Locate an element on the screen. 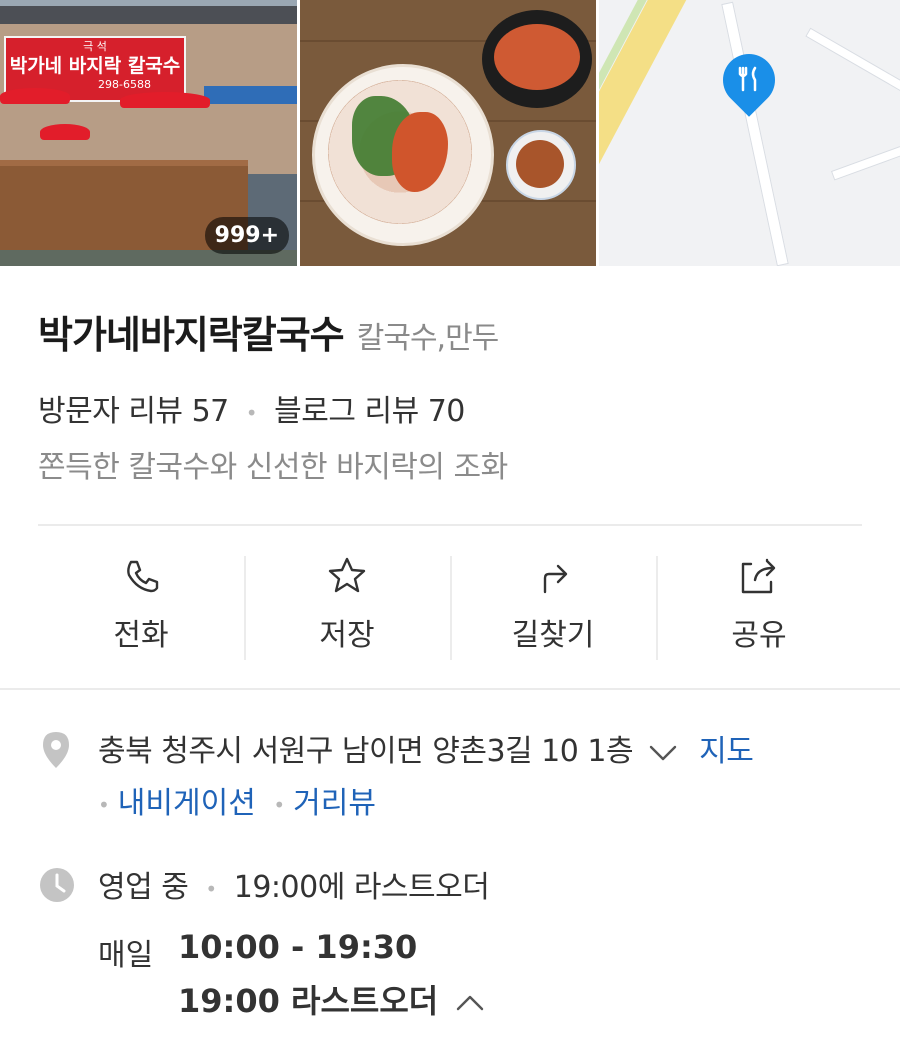 The image size is (900, 1037). section-divider is located at coordinates (450, 689).